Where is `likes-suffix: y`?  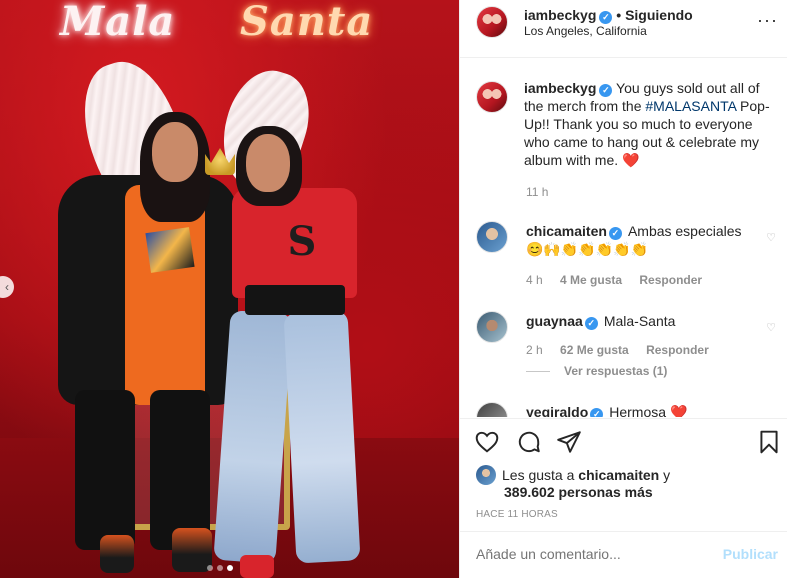
likes-suffix: y is located at coordinates (665, 475).